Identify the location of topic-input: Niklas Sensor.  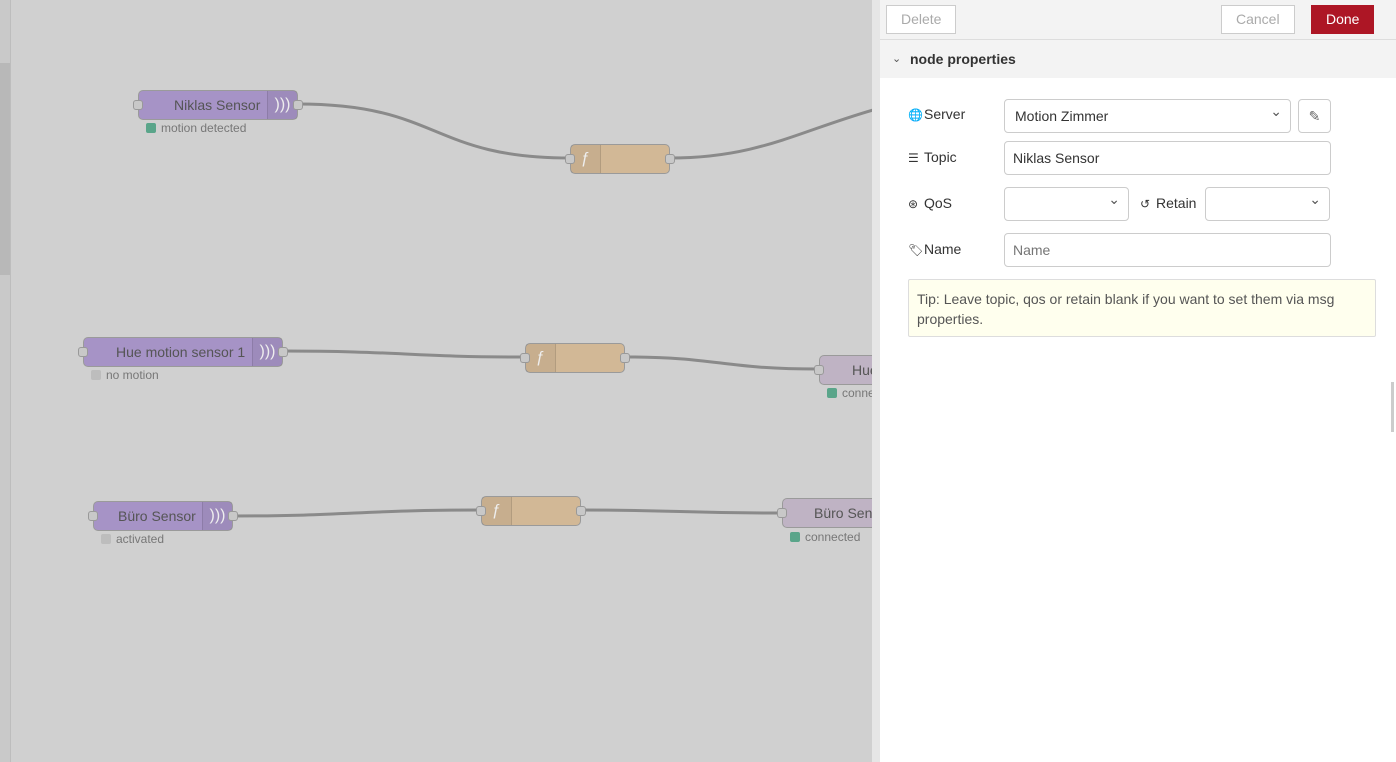
(1167, 158).